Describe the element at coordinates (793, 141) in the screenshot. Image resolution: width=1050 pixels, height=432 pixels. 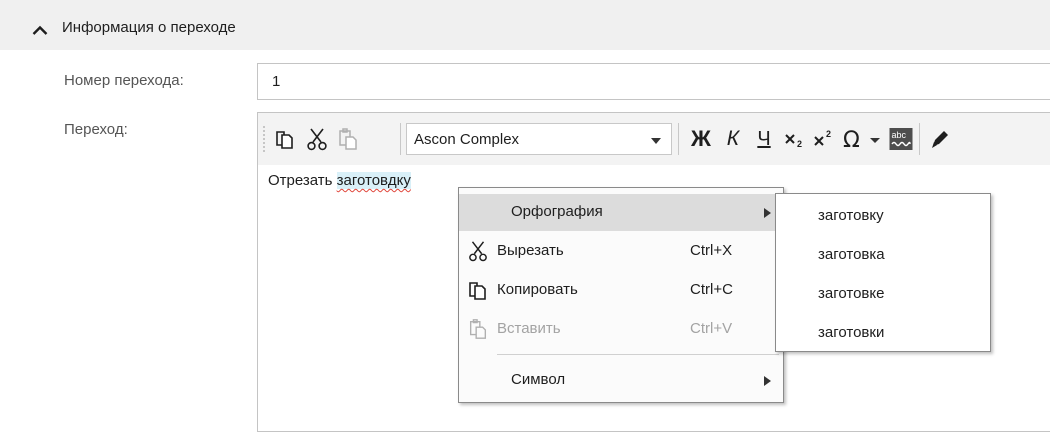
I see `subscript-icon: 2` at that location.